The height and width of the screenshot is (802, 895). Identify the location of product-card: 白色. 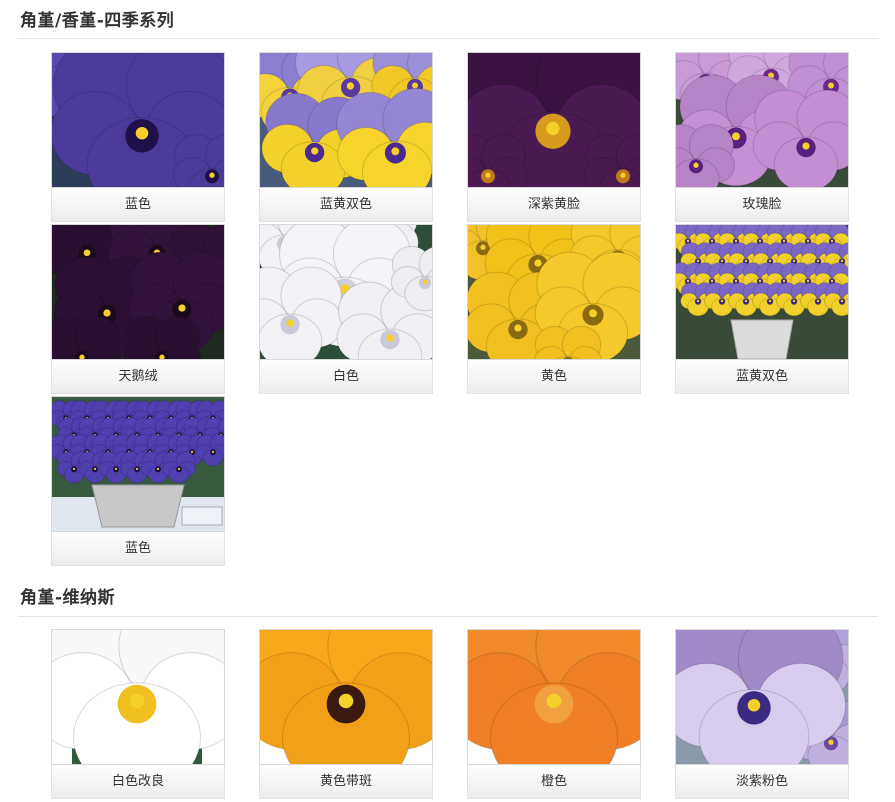
(346, 309).